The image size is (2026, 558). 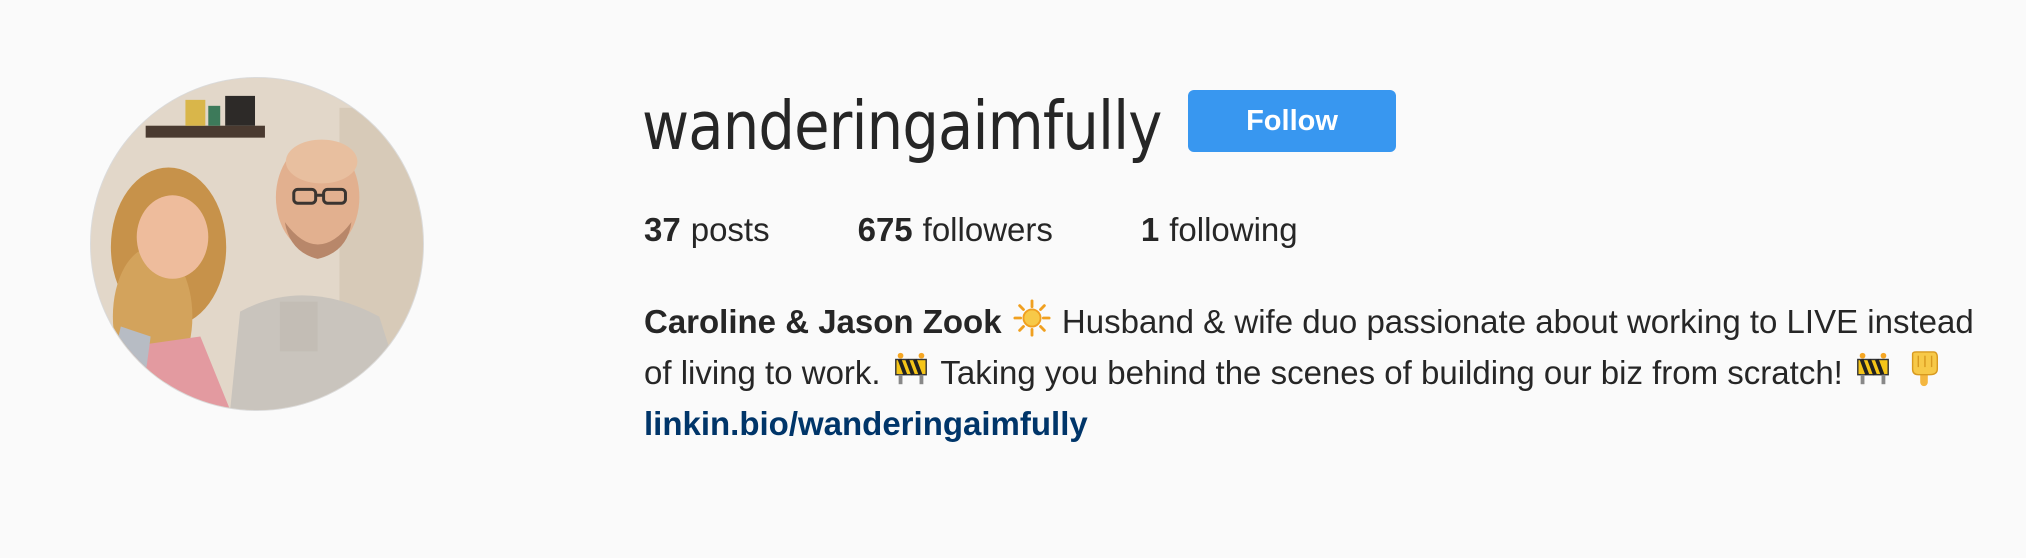 I want to click on profile-full-name: Caroline & Jason Zook, so click(x=823, y=321).